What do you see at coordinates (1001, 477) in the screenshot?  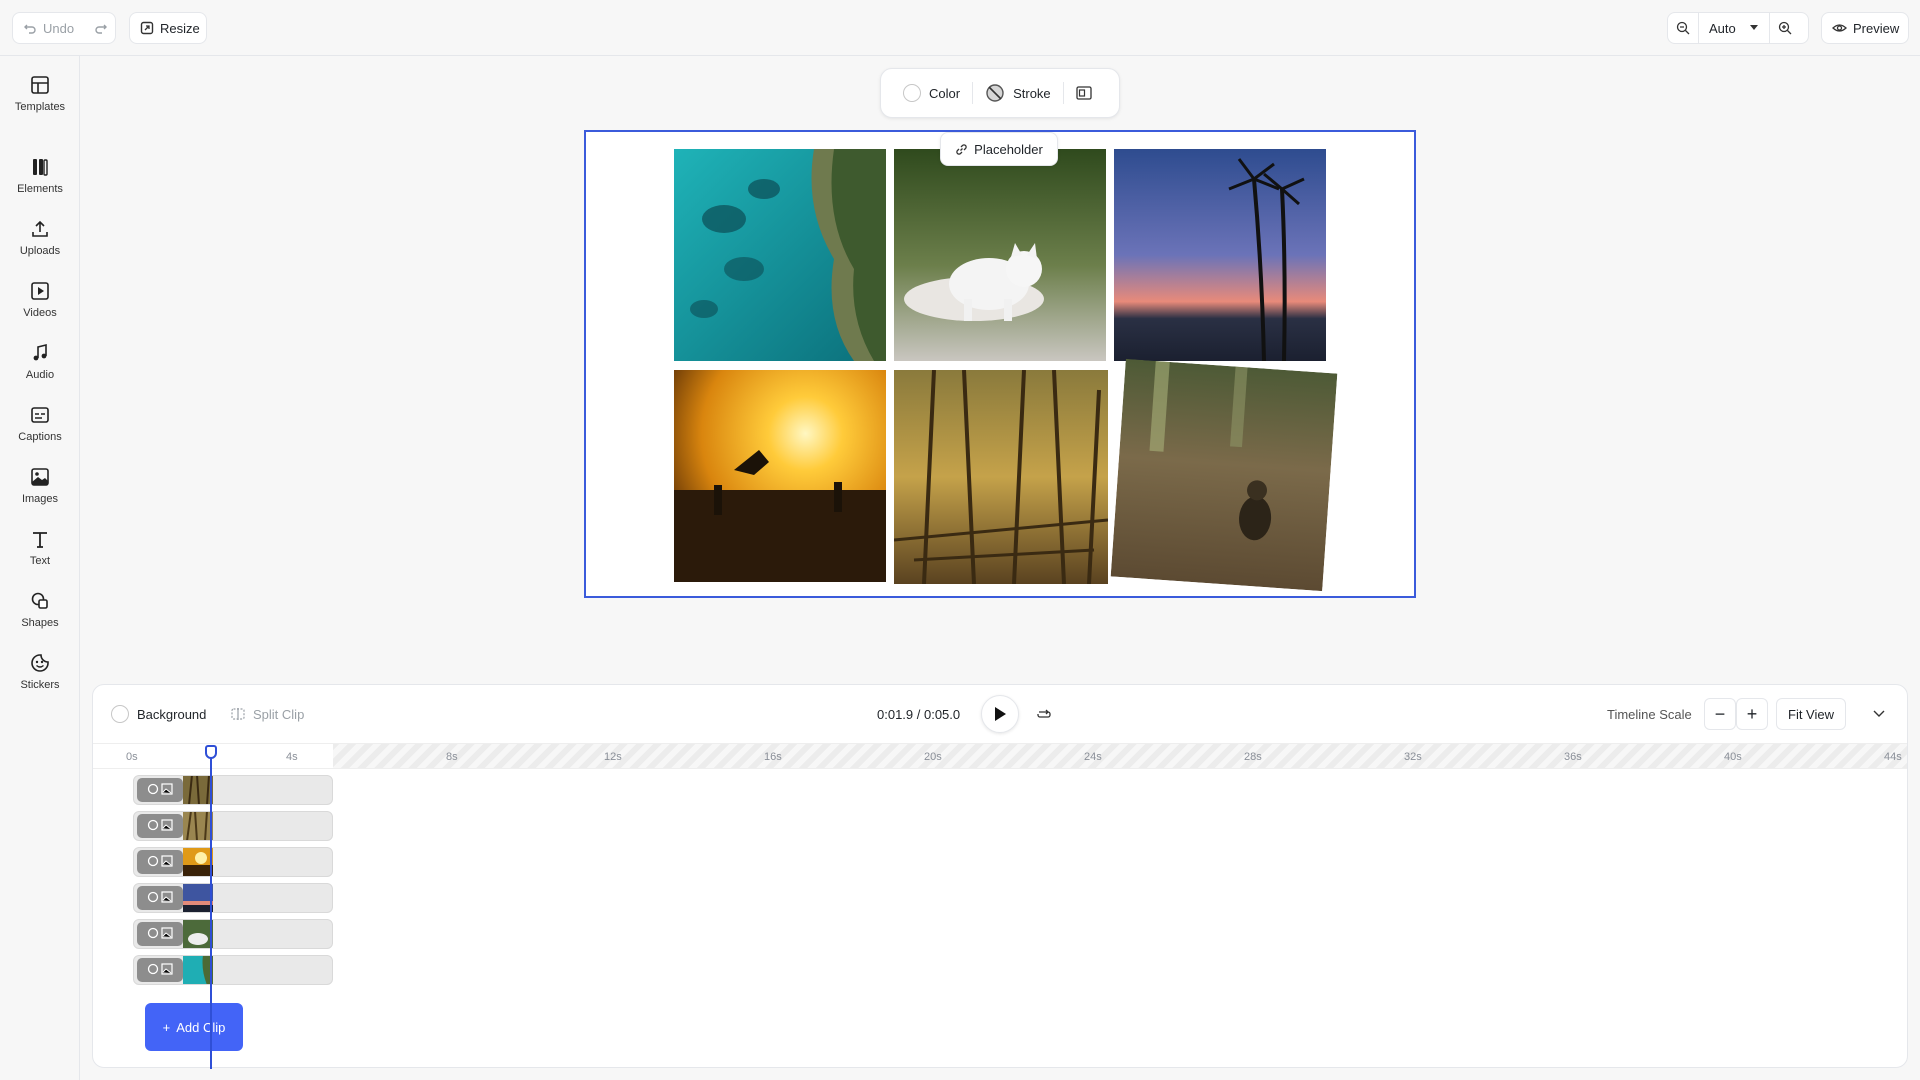 I see `photo-forest` at bounding box center [1001, 477].